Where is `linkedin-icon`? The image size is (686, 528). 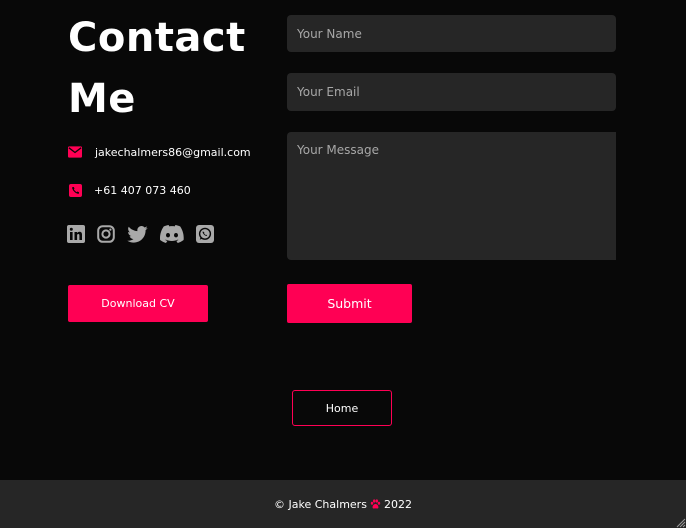 linkedin-icon is located at coordinates (76, 234).